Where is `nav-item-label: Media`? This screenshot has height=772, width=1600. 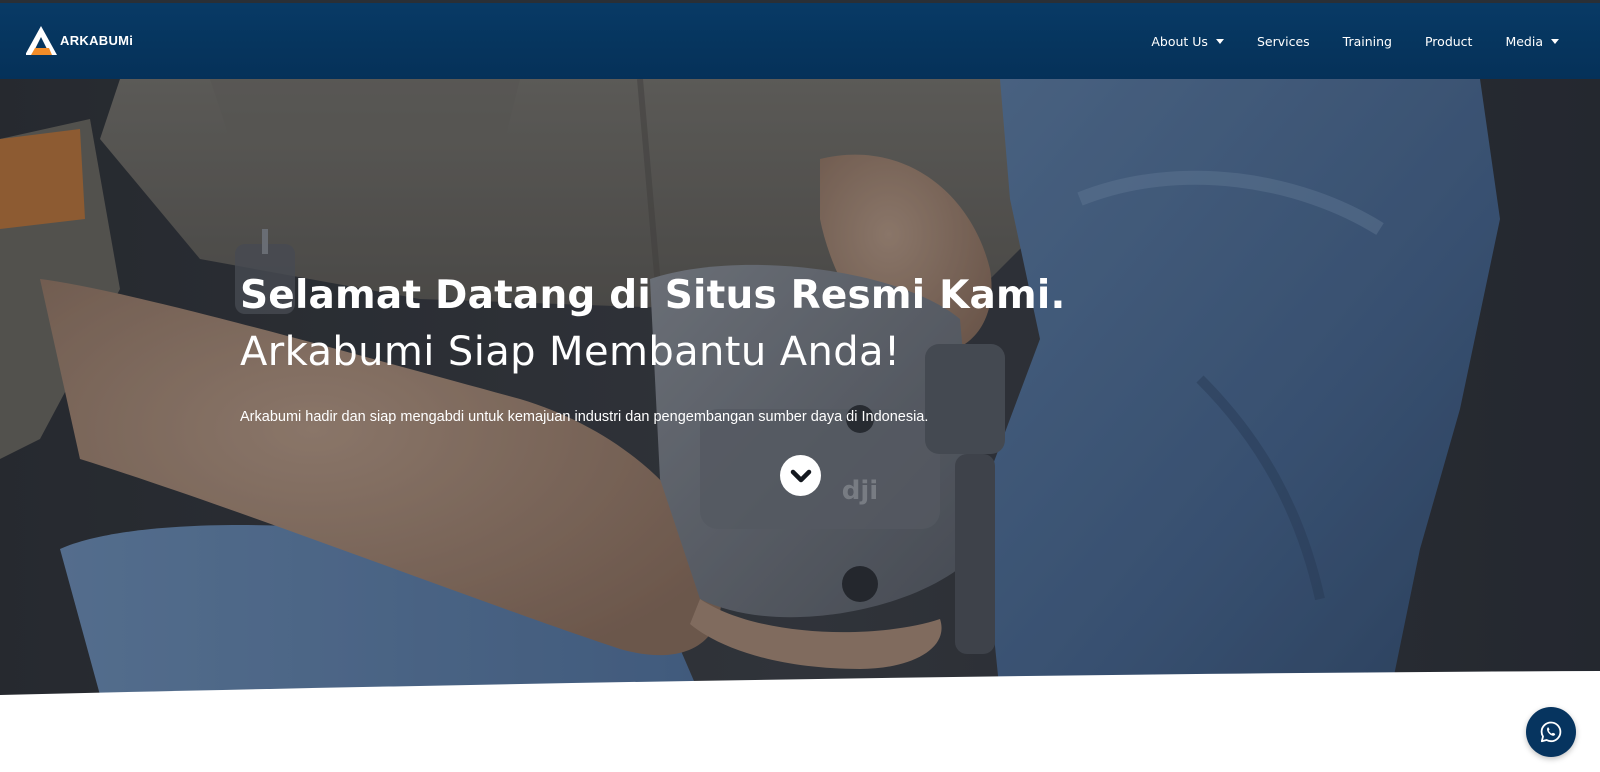 nav-item-label: Media is located at coordinates (1524, 41).